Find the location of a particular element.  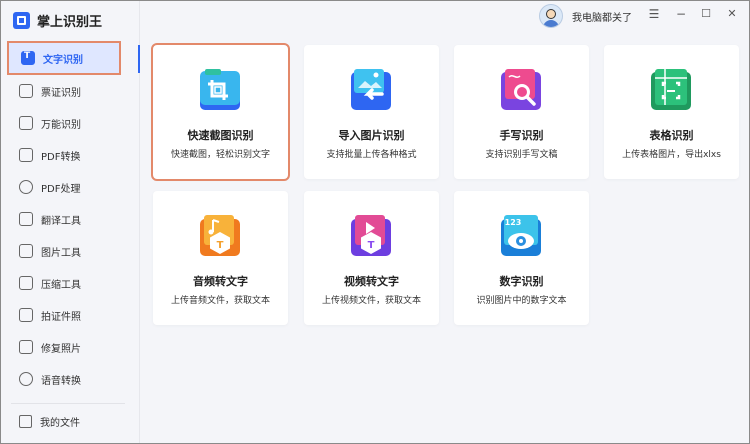

sidebar-item-label: PDF转换 is located at coordinates (61, 157).